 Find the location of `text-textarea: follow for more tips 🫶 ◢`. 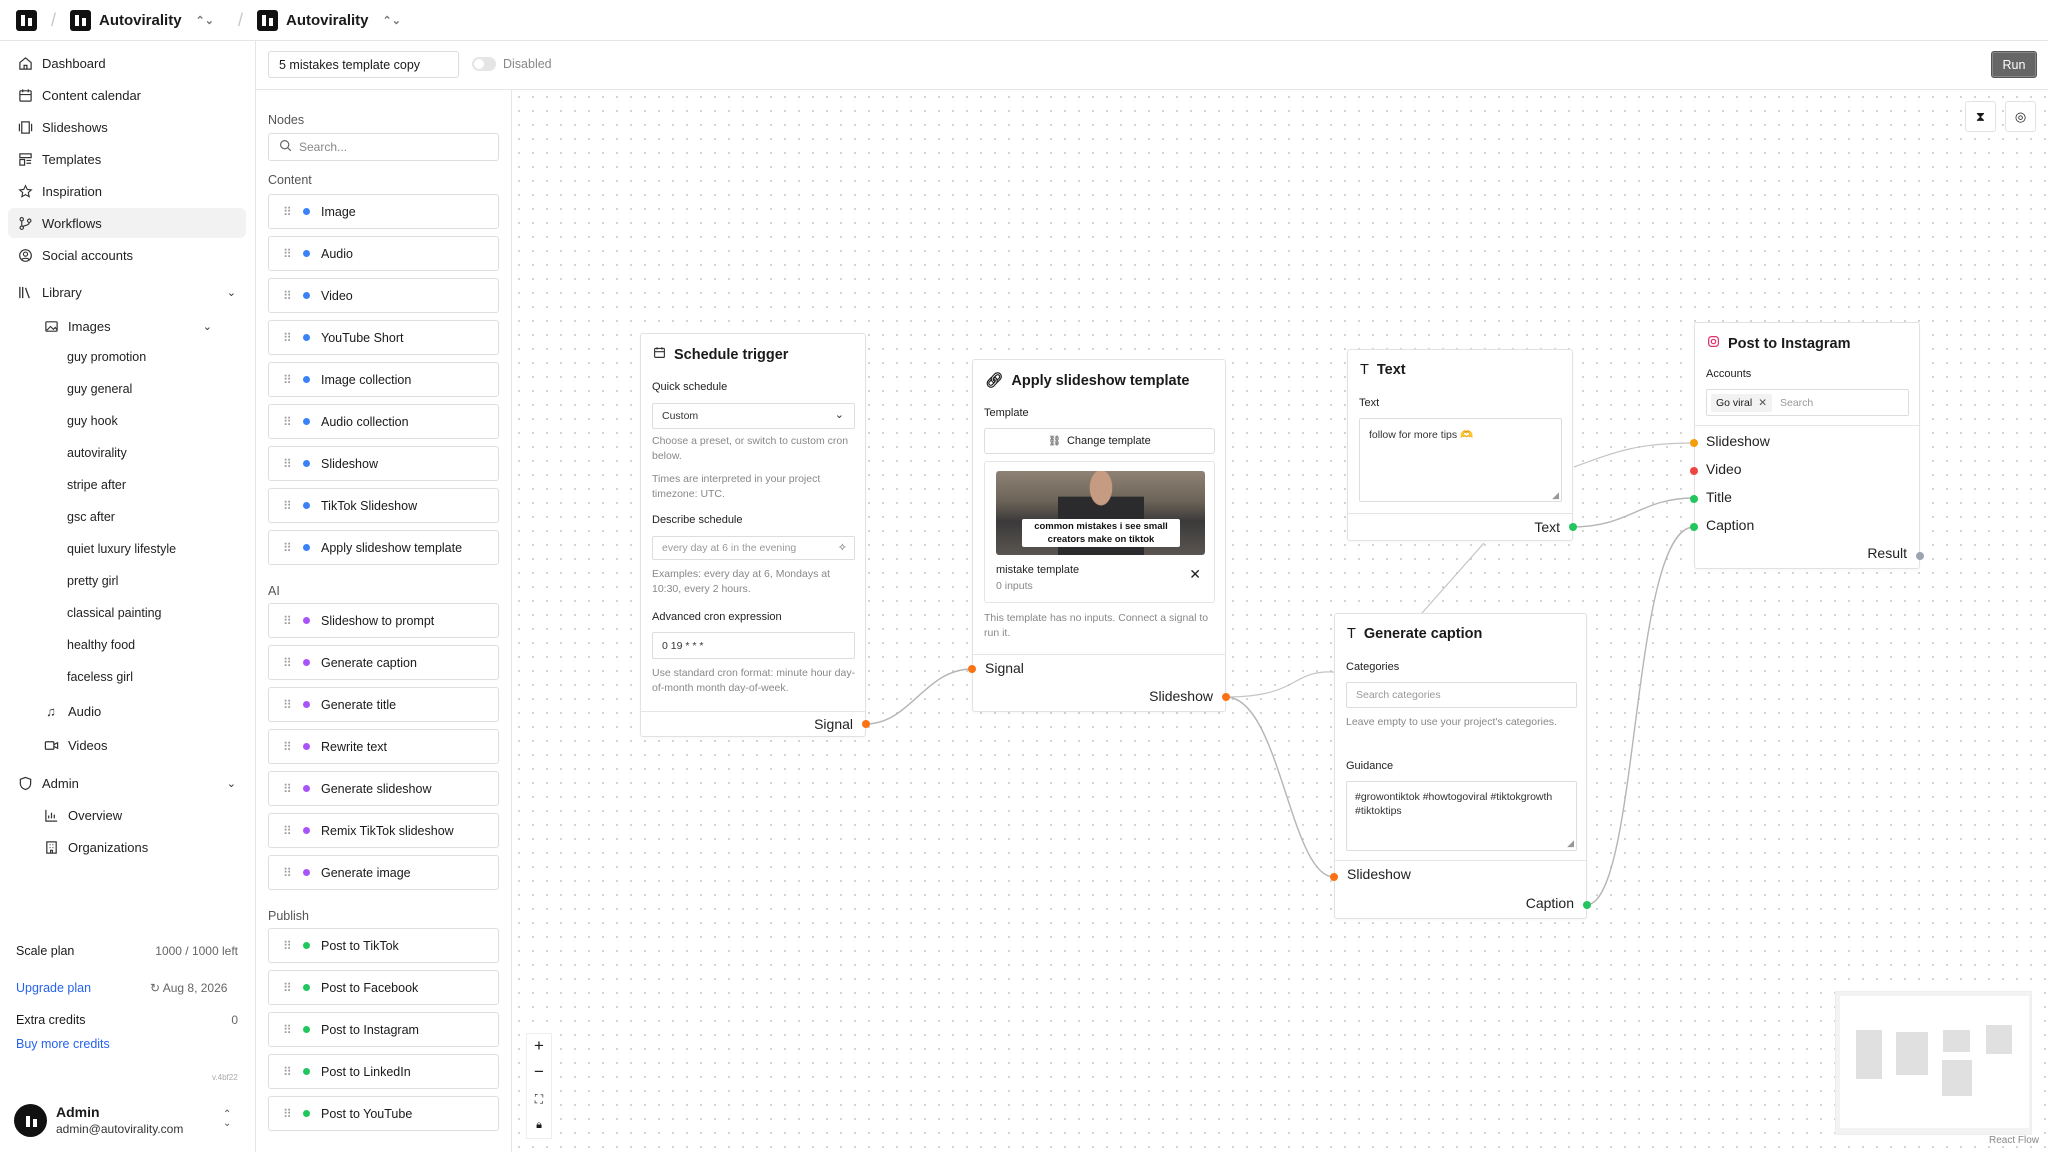

text-textarea: follow for more tips 🫶 ◢ is located at coordinates (1460, 460).